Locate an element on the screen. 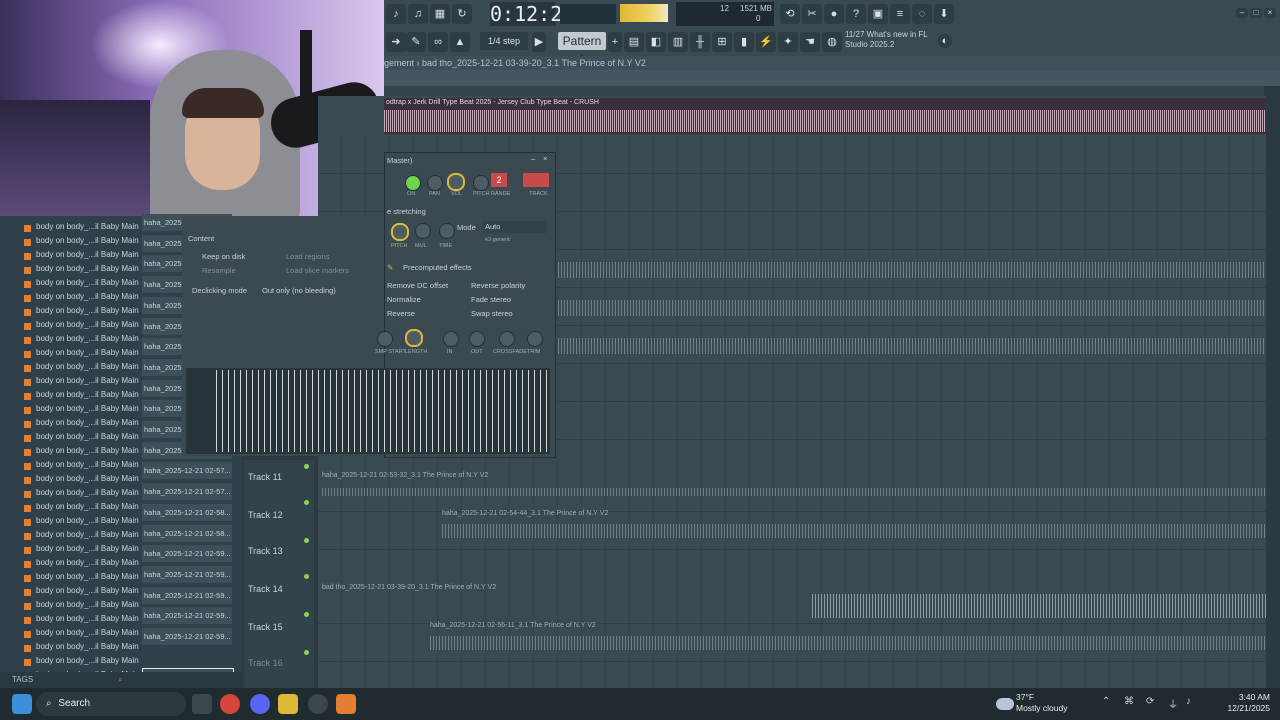 The width and height of the screenshot is (1280, 720). record-mic-icon: ● is located at coordinates (834, 14).